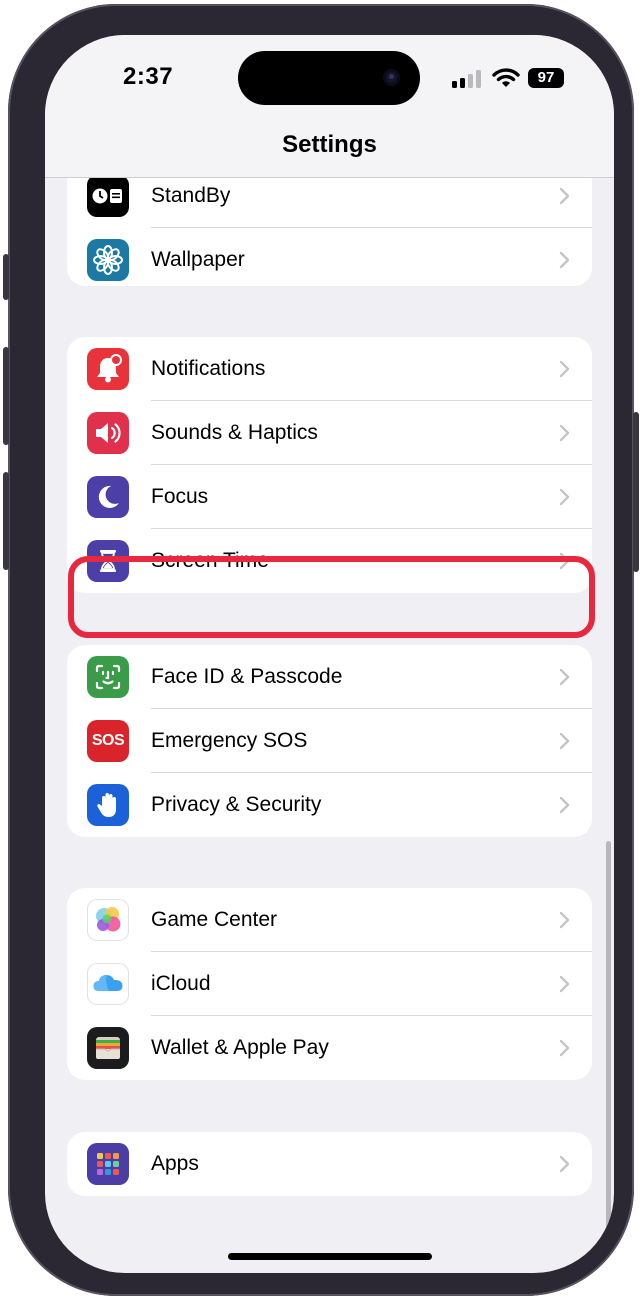  I want to click on settings-group-display: StandBy Wallpaper, so click(329, 232).